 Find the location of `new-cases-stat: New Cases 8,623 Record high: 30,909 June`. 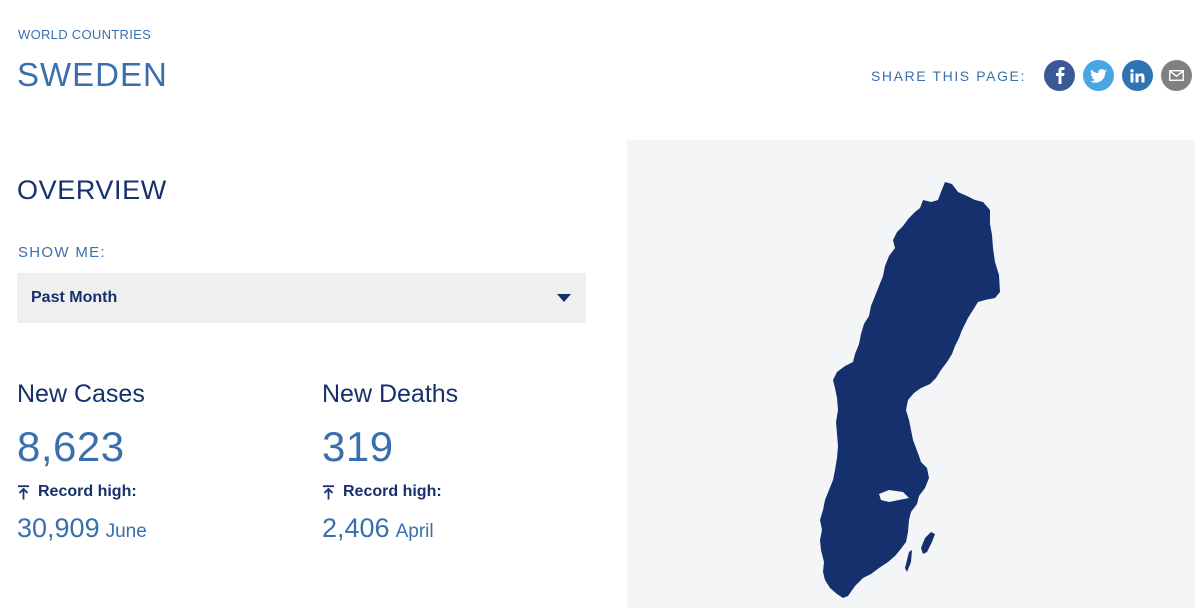

new-cases-stat: New Cases 8,623 Record high: 30,909 June is located at coordinates (82, 462).